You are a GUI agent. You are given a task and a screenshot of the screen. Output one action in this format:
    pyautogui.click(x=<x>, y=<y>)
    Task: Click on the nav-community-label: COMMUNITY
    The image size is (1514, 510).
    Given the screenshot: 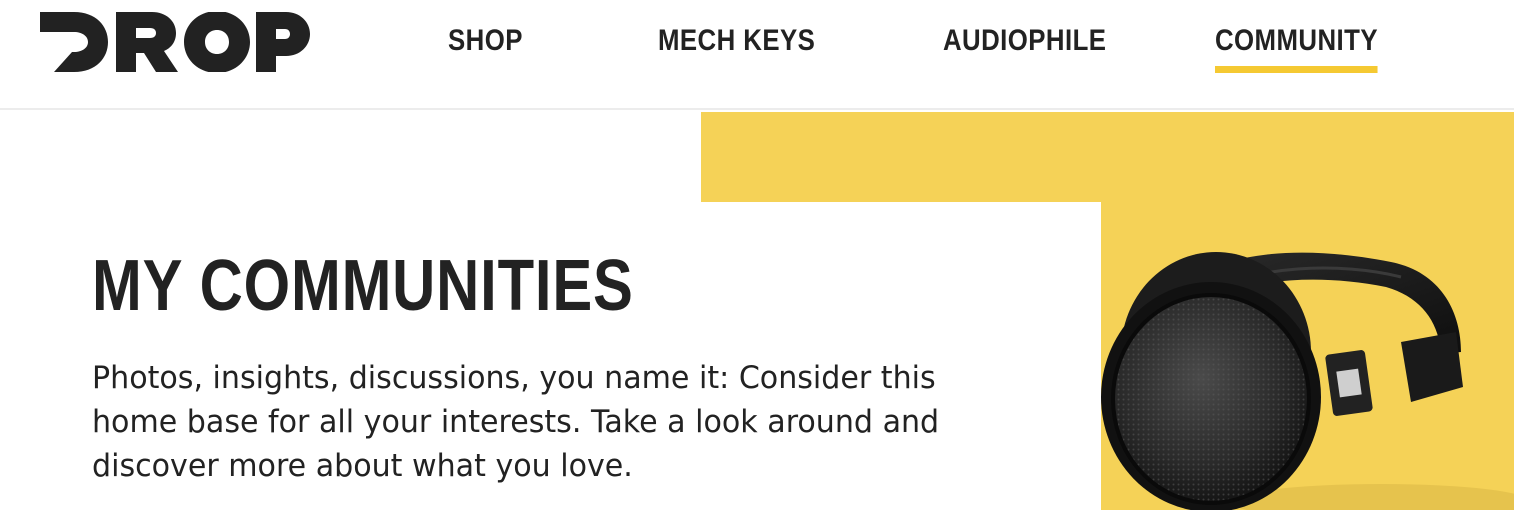 What is the action you would take?
    pyautogui.click(x=1296, y=40)
    